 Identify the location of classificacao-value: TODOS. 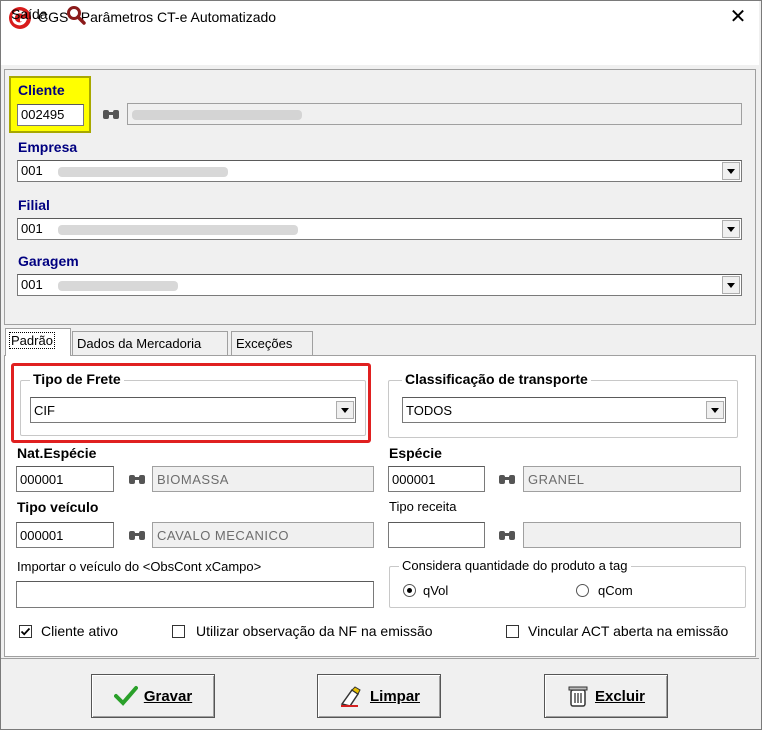
(429, 410).